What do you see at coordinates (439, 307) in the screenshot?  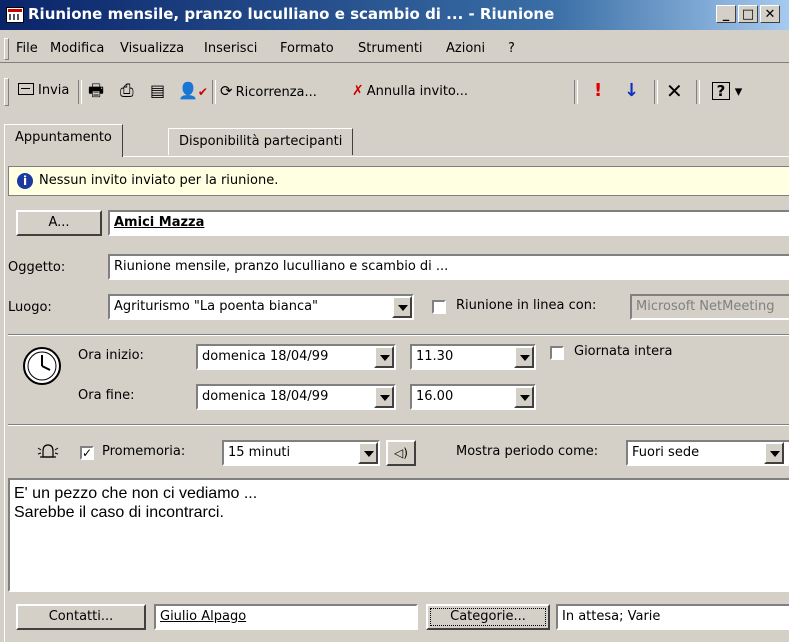 I see `online-meeting-checkbox` at bounding box center [439, 307].